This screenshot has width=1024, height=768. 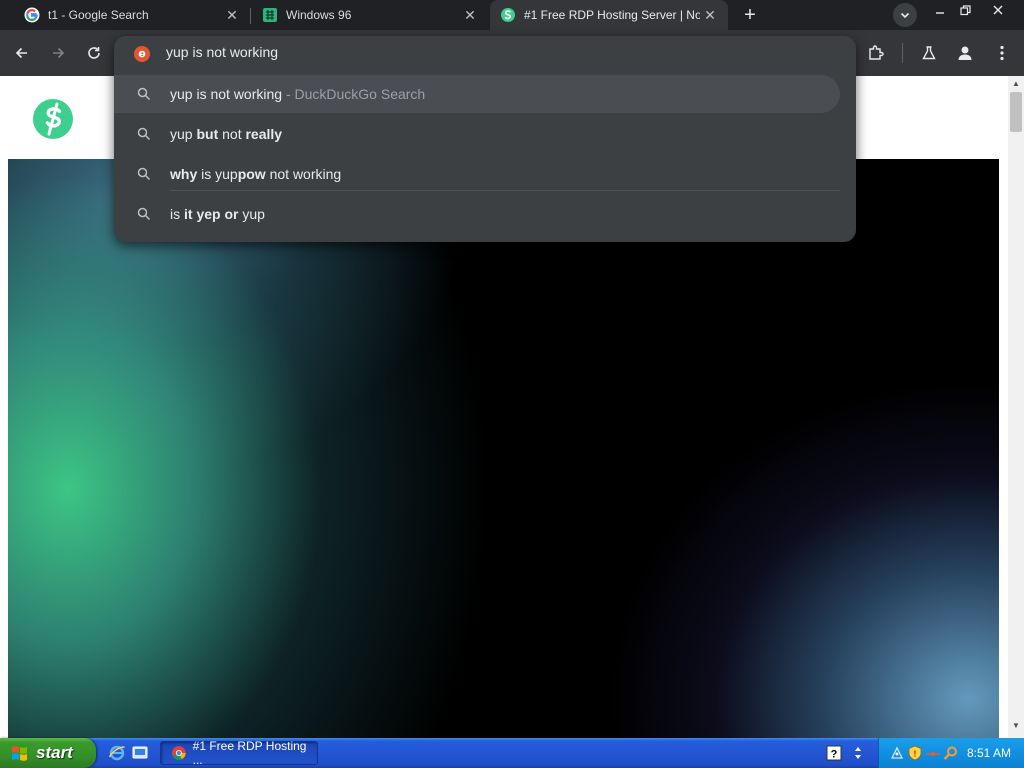 I want to click on extensions-button, so click(x=876, y=53).